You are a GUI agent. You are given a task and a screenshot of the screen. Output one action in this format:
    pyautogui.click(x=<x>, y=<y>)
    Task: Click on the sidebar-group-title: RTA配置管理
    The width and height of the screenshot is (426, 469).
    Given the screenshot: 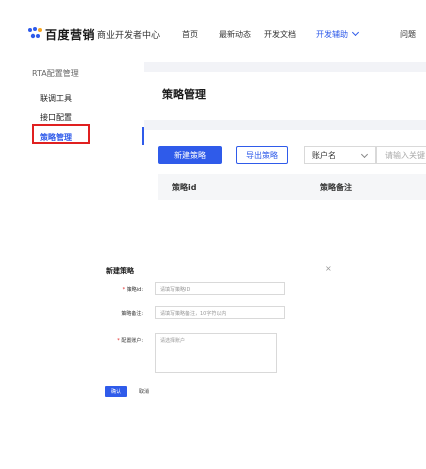 What is the action you would take?
    pyautogui.click(x=55, y=73)
    